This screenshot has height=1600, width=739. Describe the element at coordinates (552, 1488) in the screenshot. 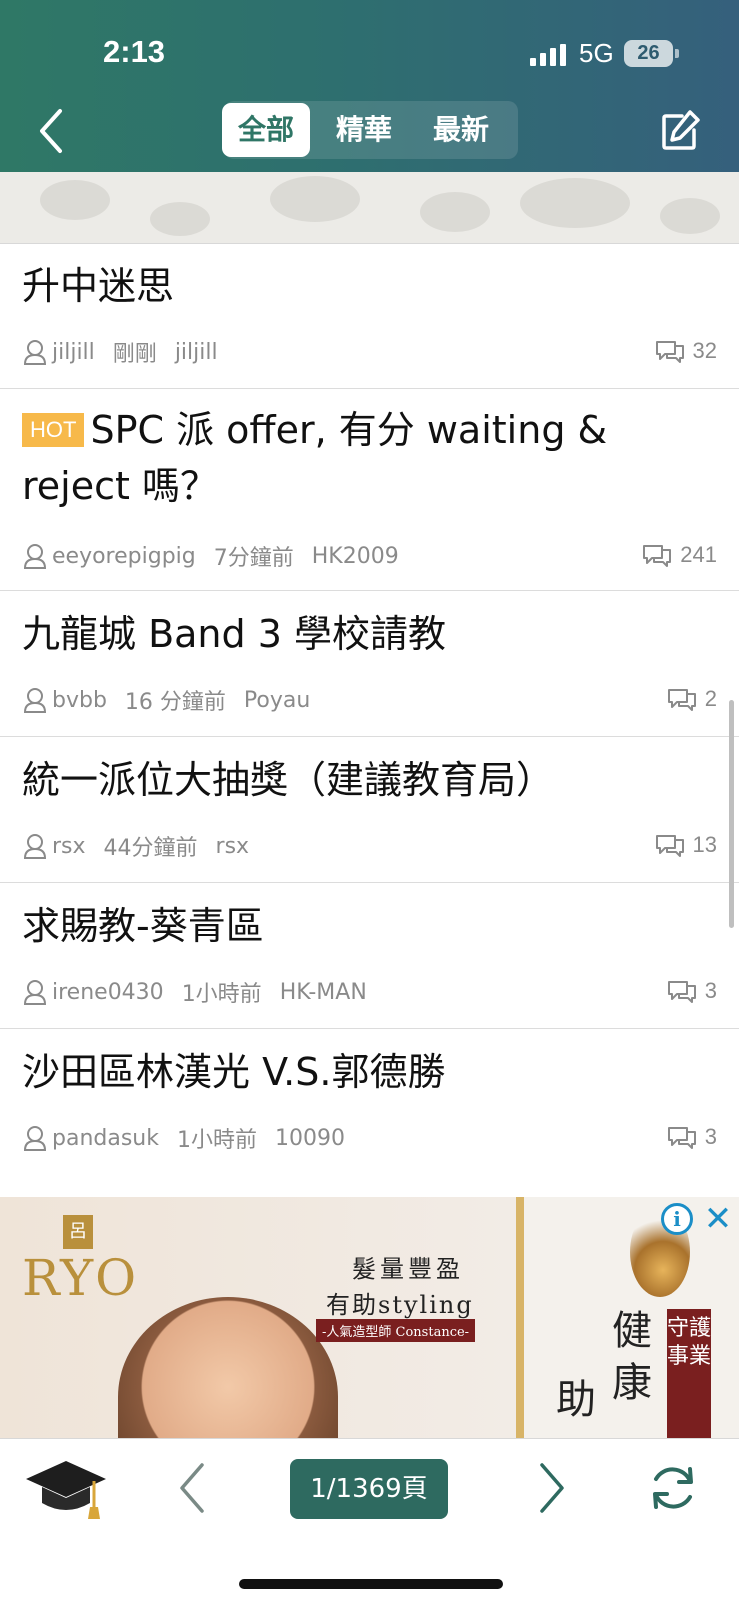

I see `next-page-icon` at that location.